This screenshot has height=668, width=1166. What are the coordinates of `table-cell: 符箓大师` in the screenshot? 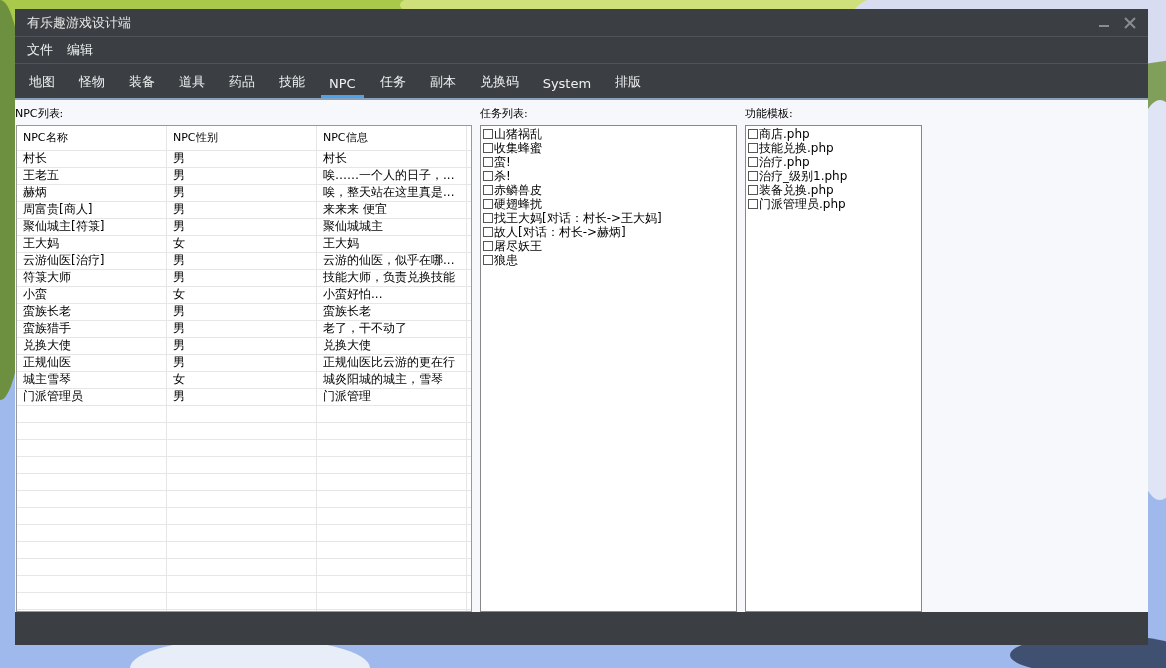 It's located at (92, 278).